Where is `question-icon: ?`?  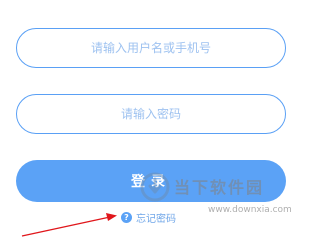
question-icon: ? is located at coordinates (126, 217).